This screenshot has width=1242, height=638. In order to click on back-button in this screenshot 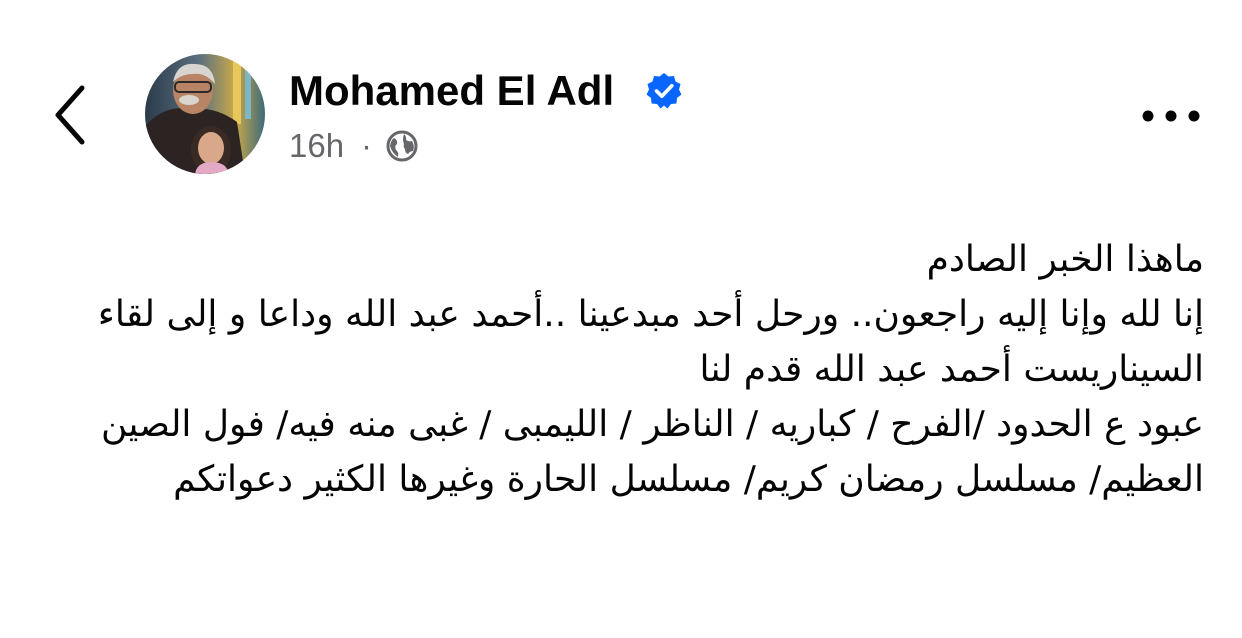, I will do `click(70, 115)`.